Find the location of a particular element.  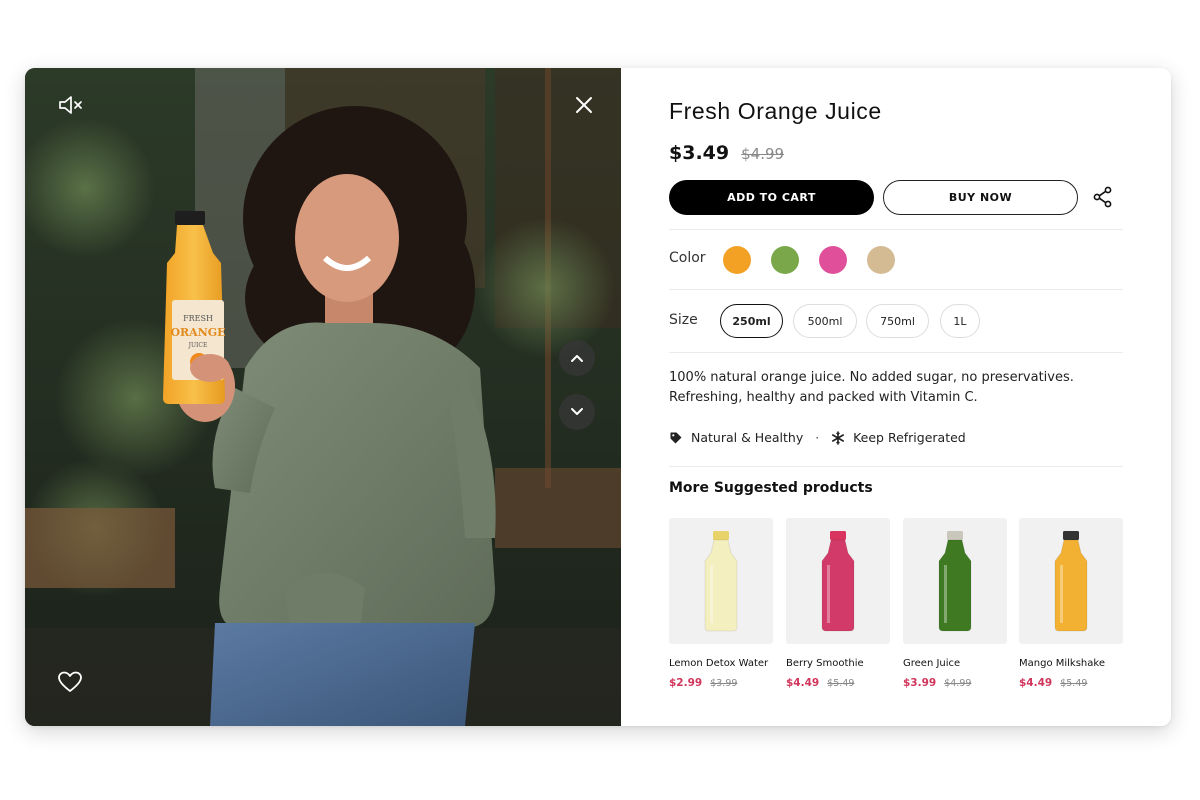

product-features: Natural & Healthy · Keep Refrigerated is located at coordinates (817, 437).